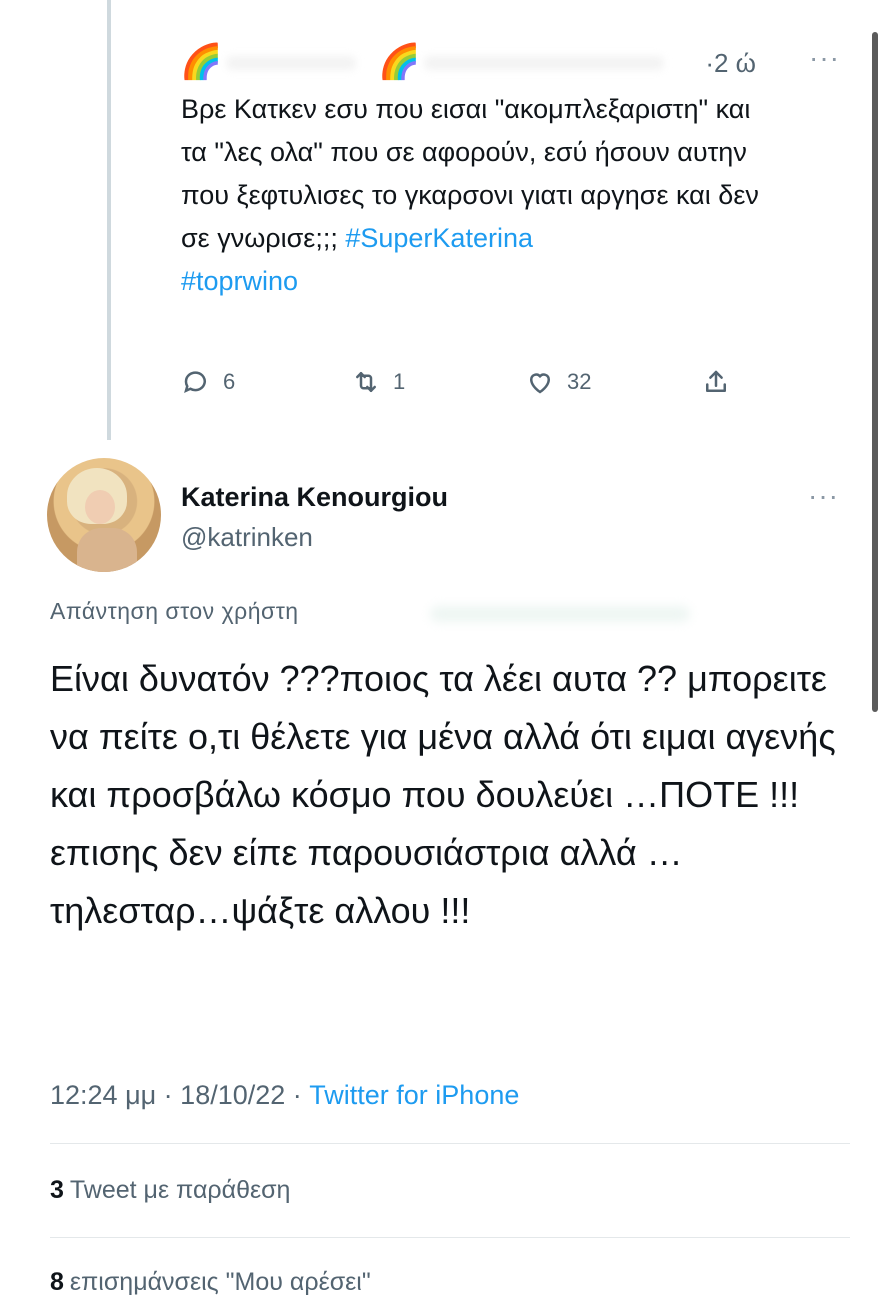 The height and width of the screenshot is (1299, 880). What do you see at coordinates (220, 1282) in the screenshot?
I see `like-label: επισημάνσεις "Μου αρέσει"` at bounding box center [220, 1282].